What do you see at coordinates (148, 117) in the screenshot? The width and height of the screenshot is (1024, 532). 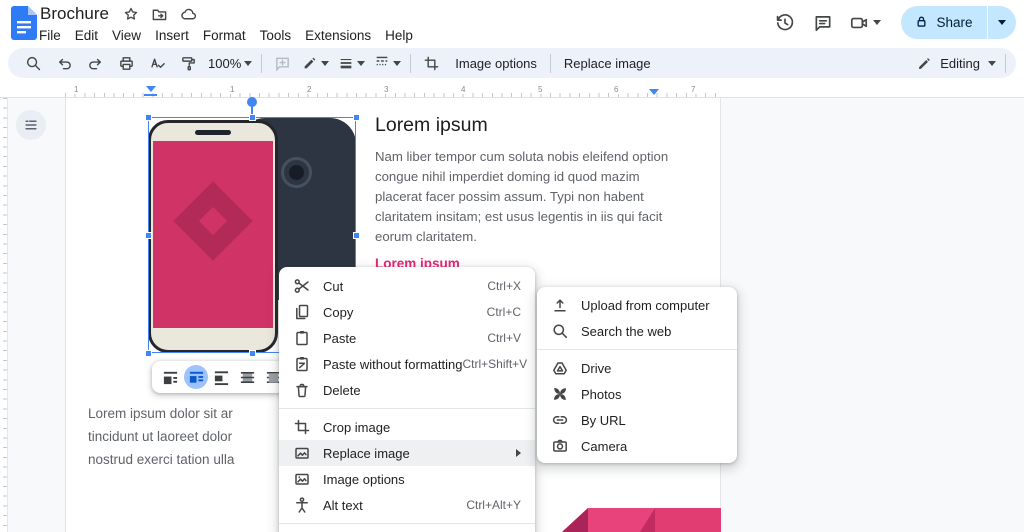 I see `selection-handle-nw` at bounding box center [148, 117].